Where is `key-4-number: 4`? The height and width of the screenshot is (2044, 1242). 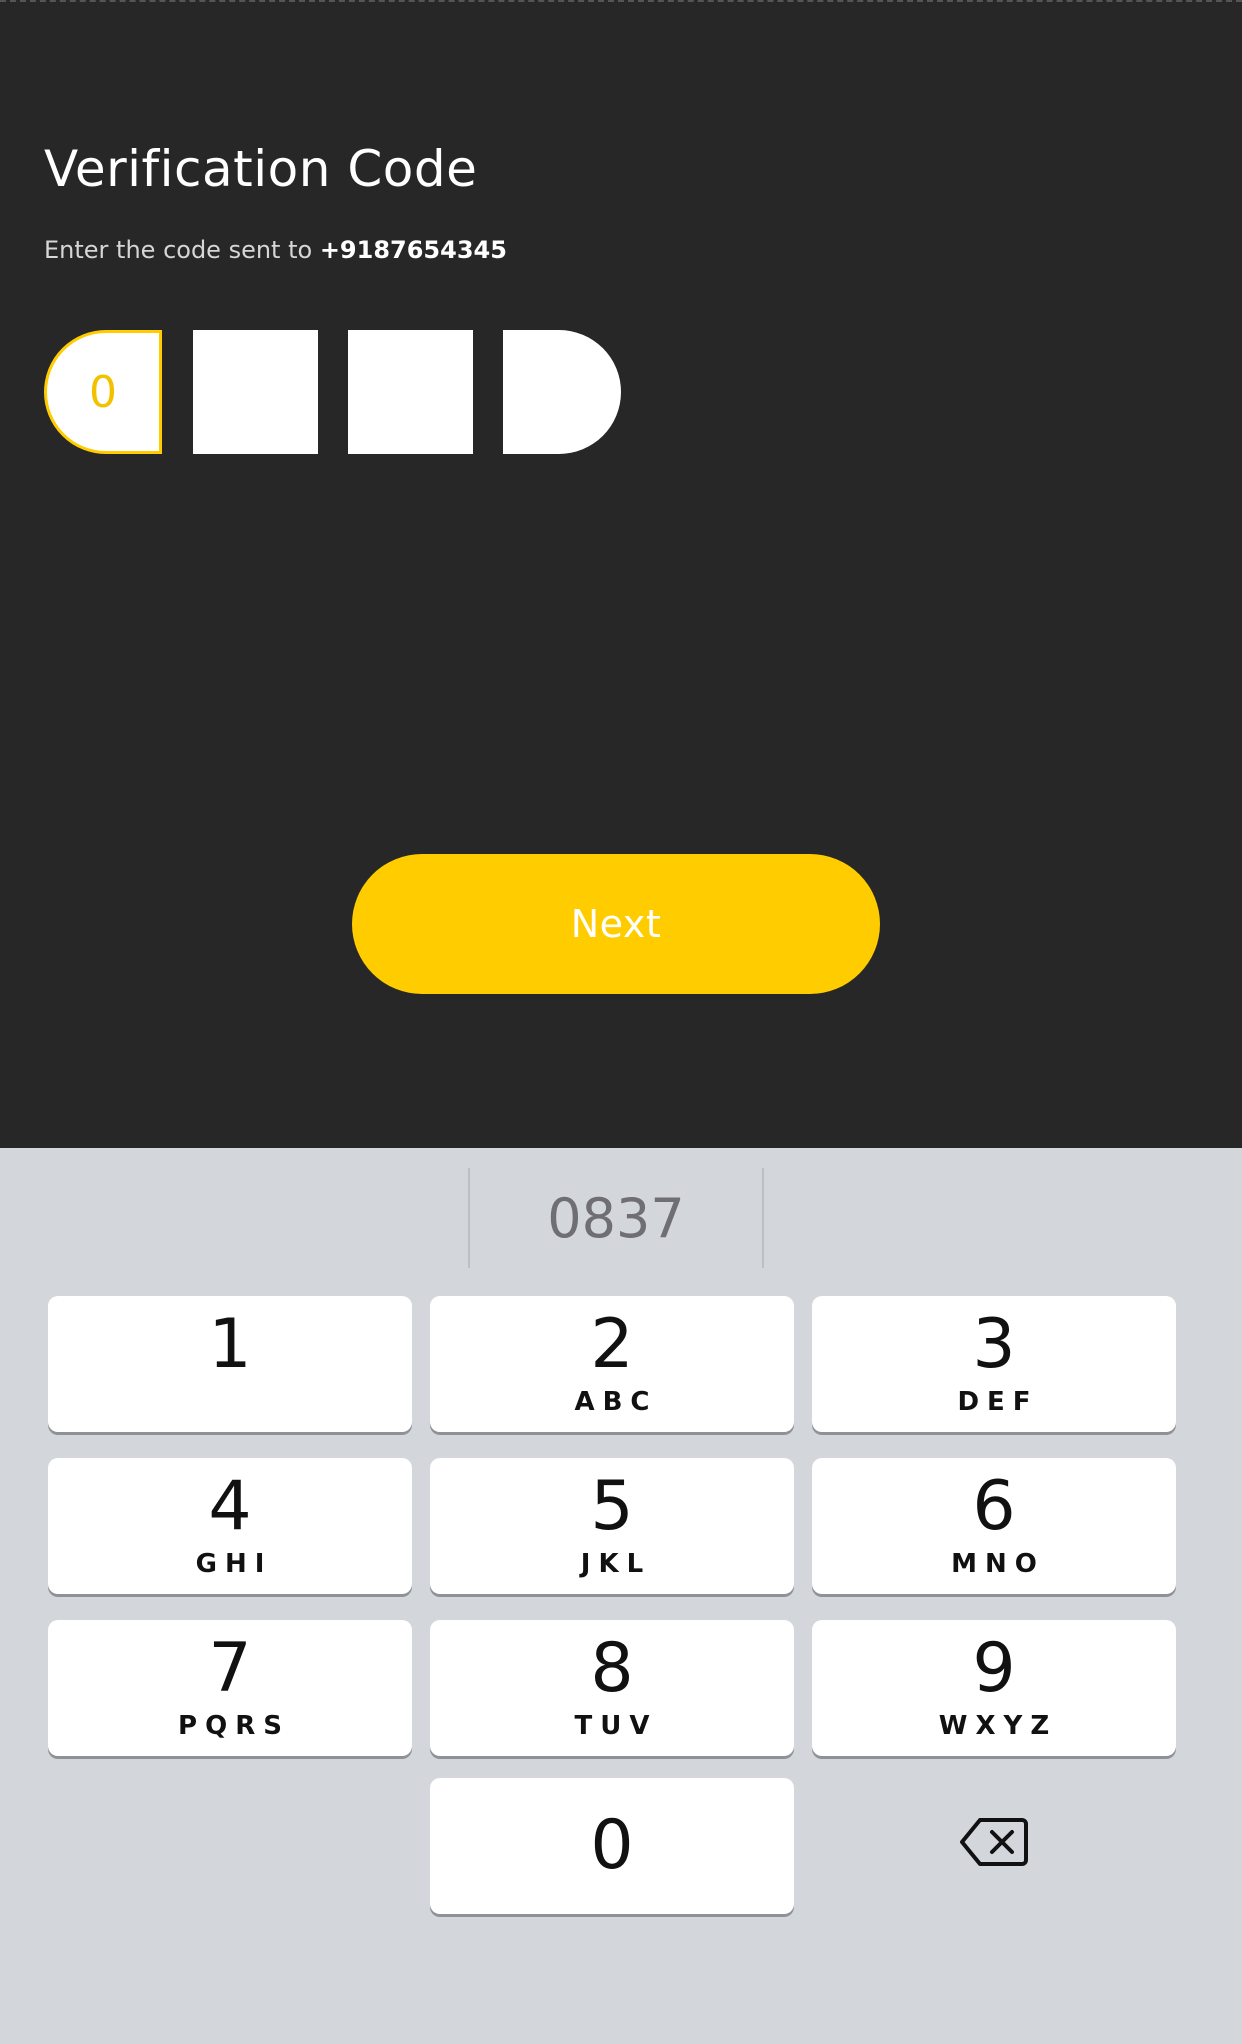
key-4-number: 4 is located at coordinates (230, 1506).